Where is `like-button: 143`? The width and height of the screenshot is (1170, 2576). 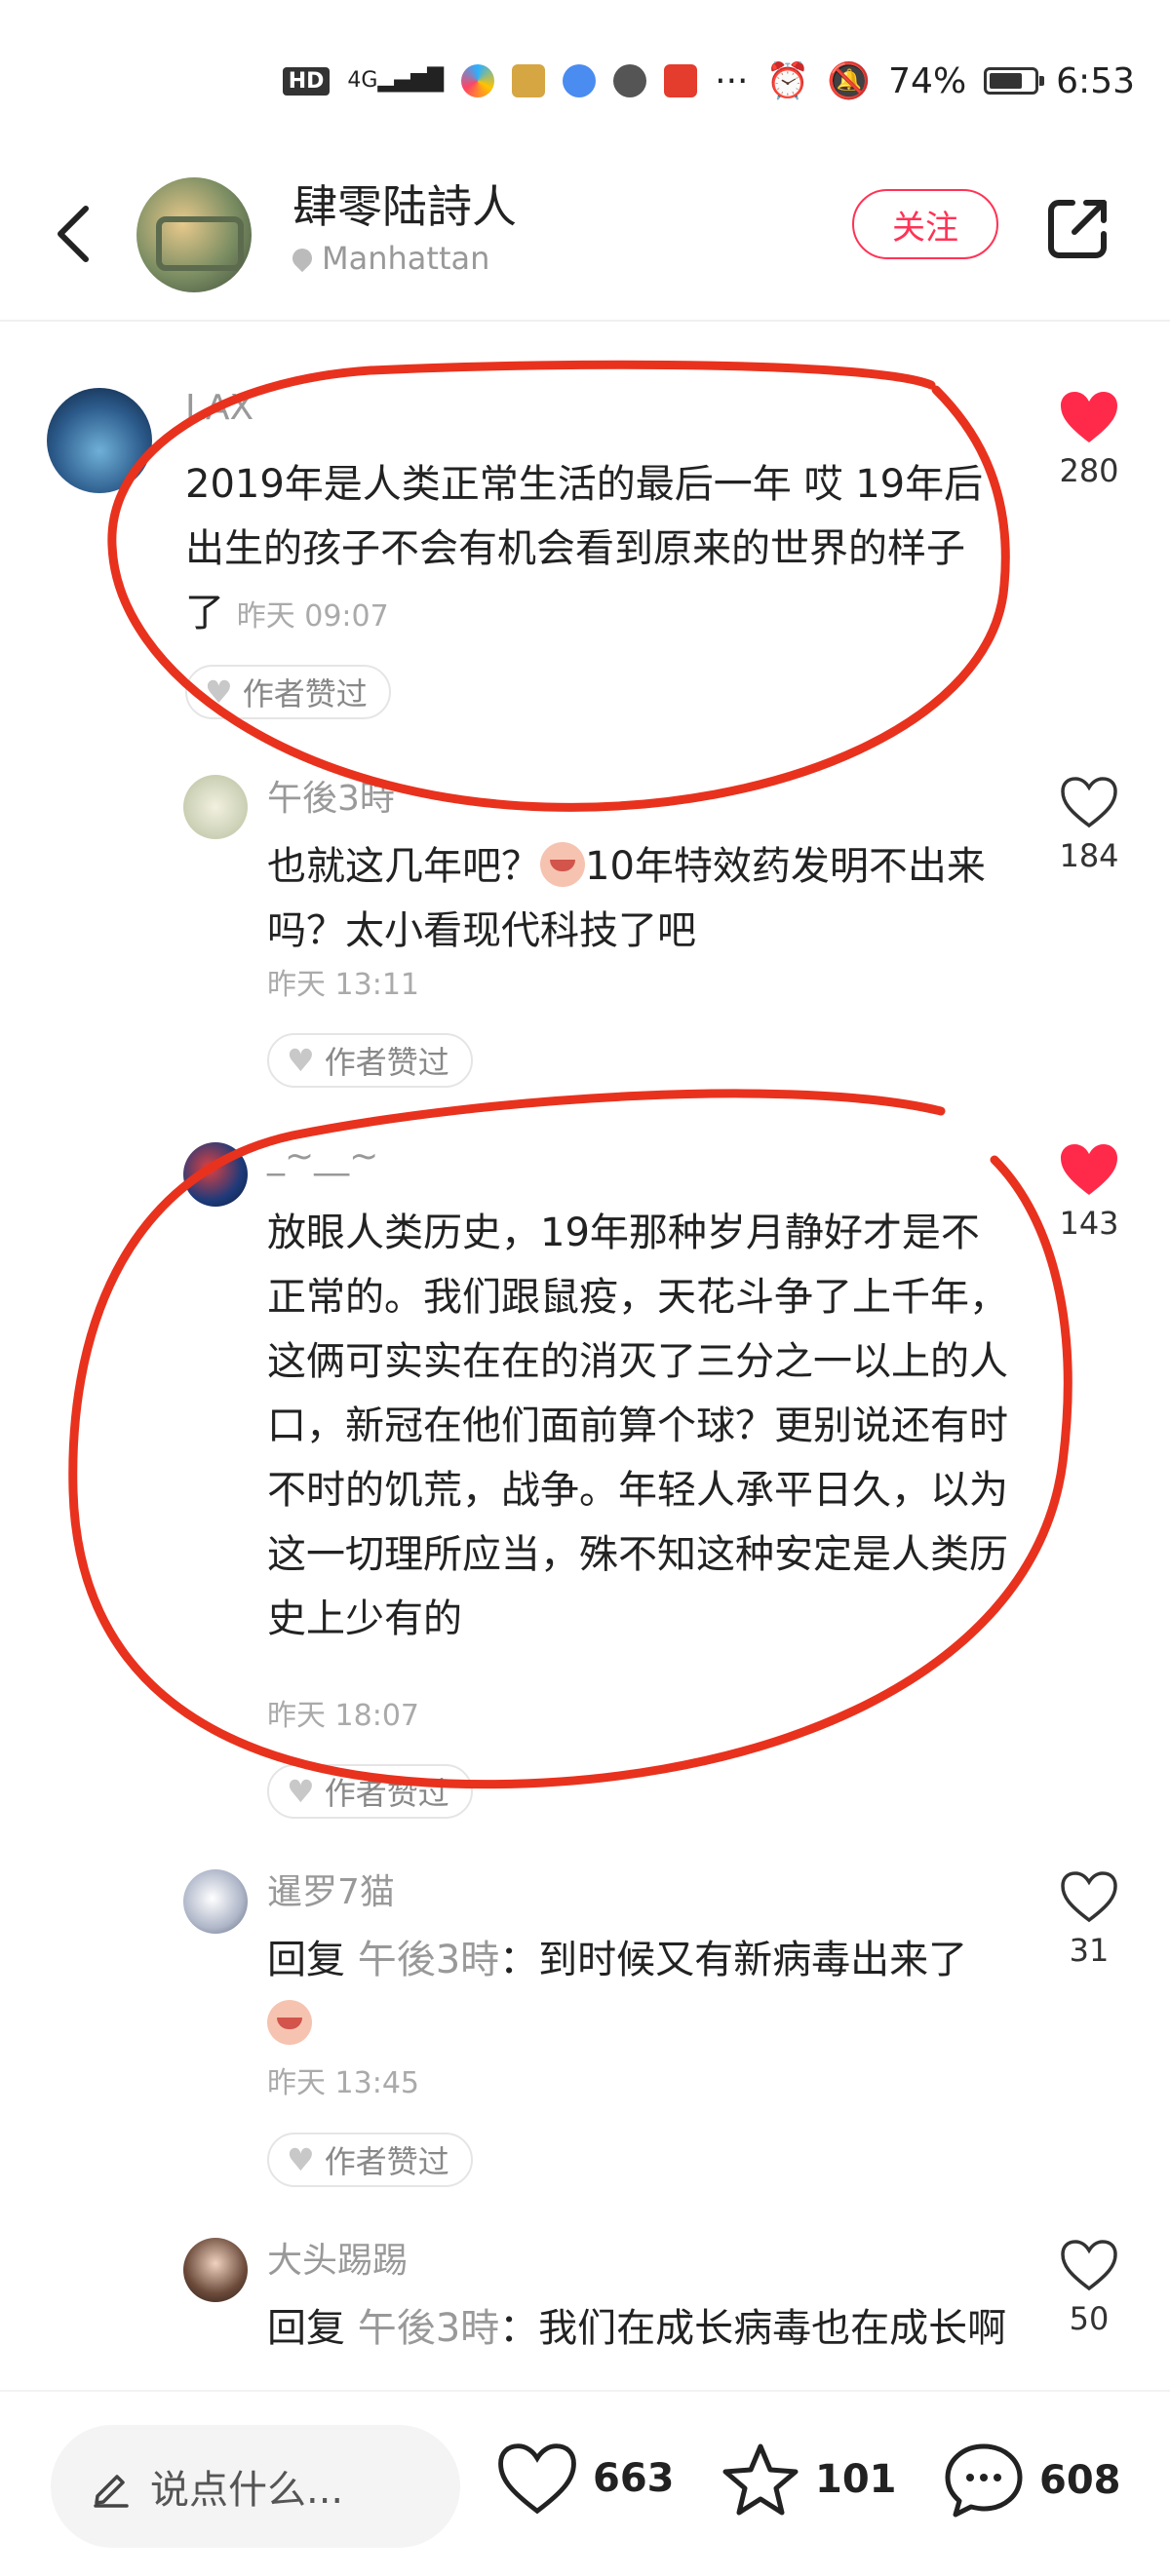 like-button: 143 is located at coordinates (1089, 1192).